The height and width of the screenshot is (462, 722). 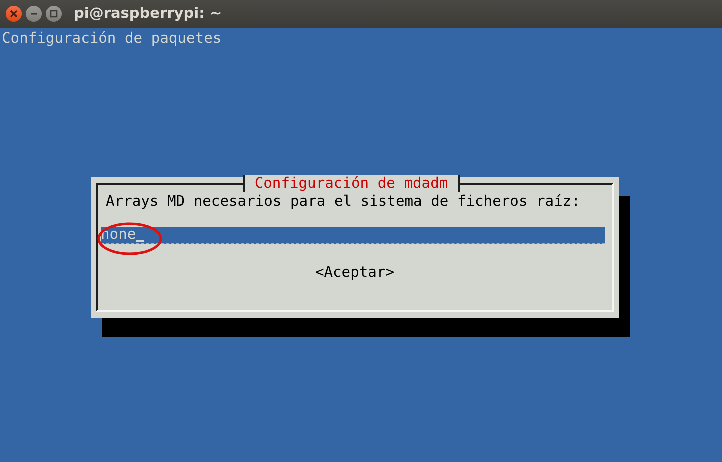 What do you see at coordinates (353, 235) in the screenshot?
I see `input-field: none` at bounding box center [353, 235].